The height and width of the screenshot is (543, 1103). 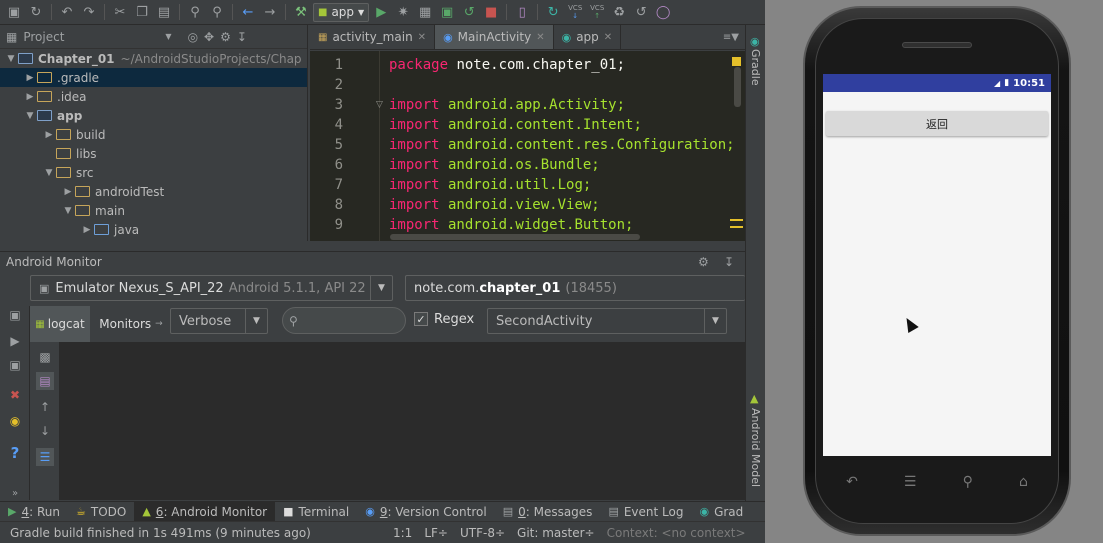 I want to click on apply-changes-icon: ↺, so click(x=469, y=12).